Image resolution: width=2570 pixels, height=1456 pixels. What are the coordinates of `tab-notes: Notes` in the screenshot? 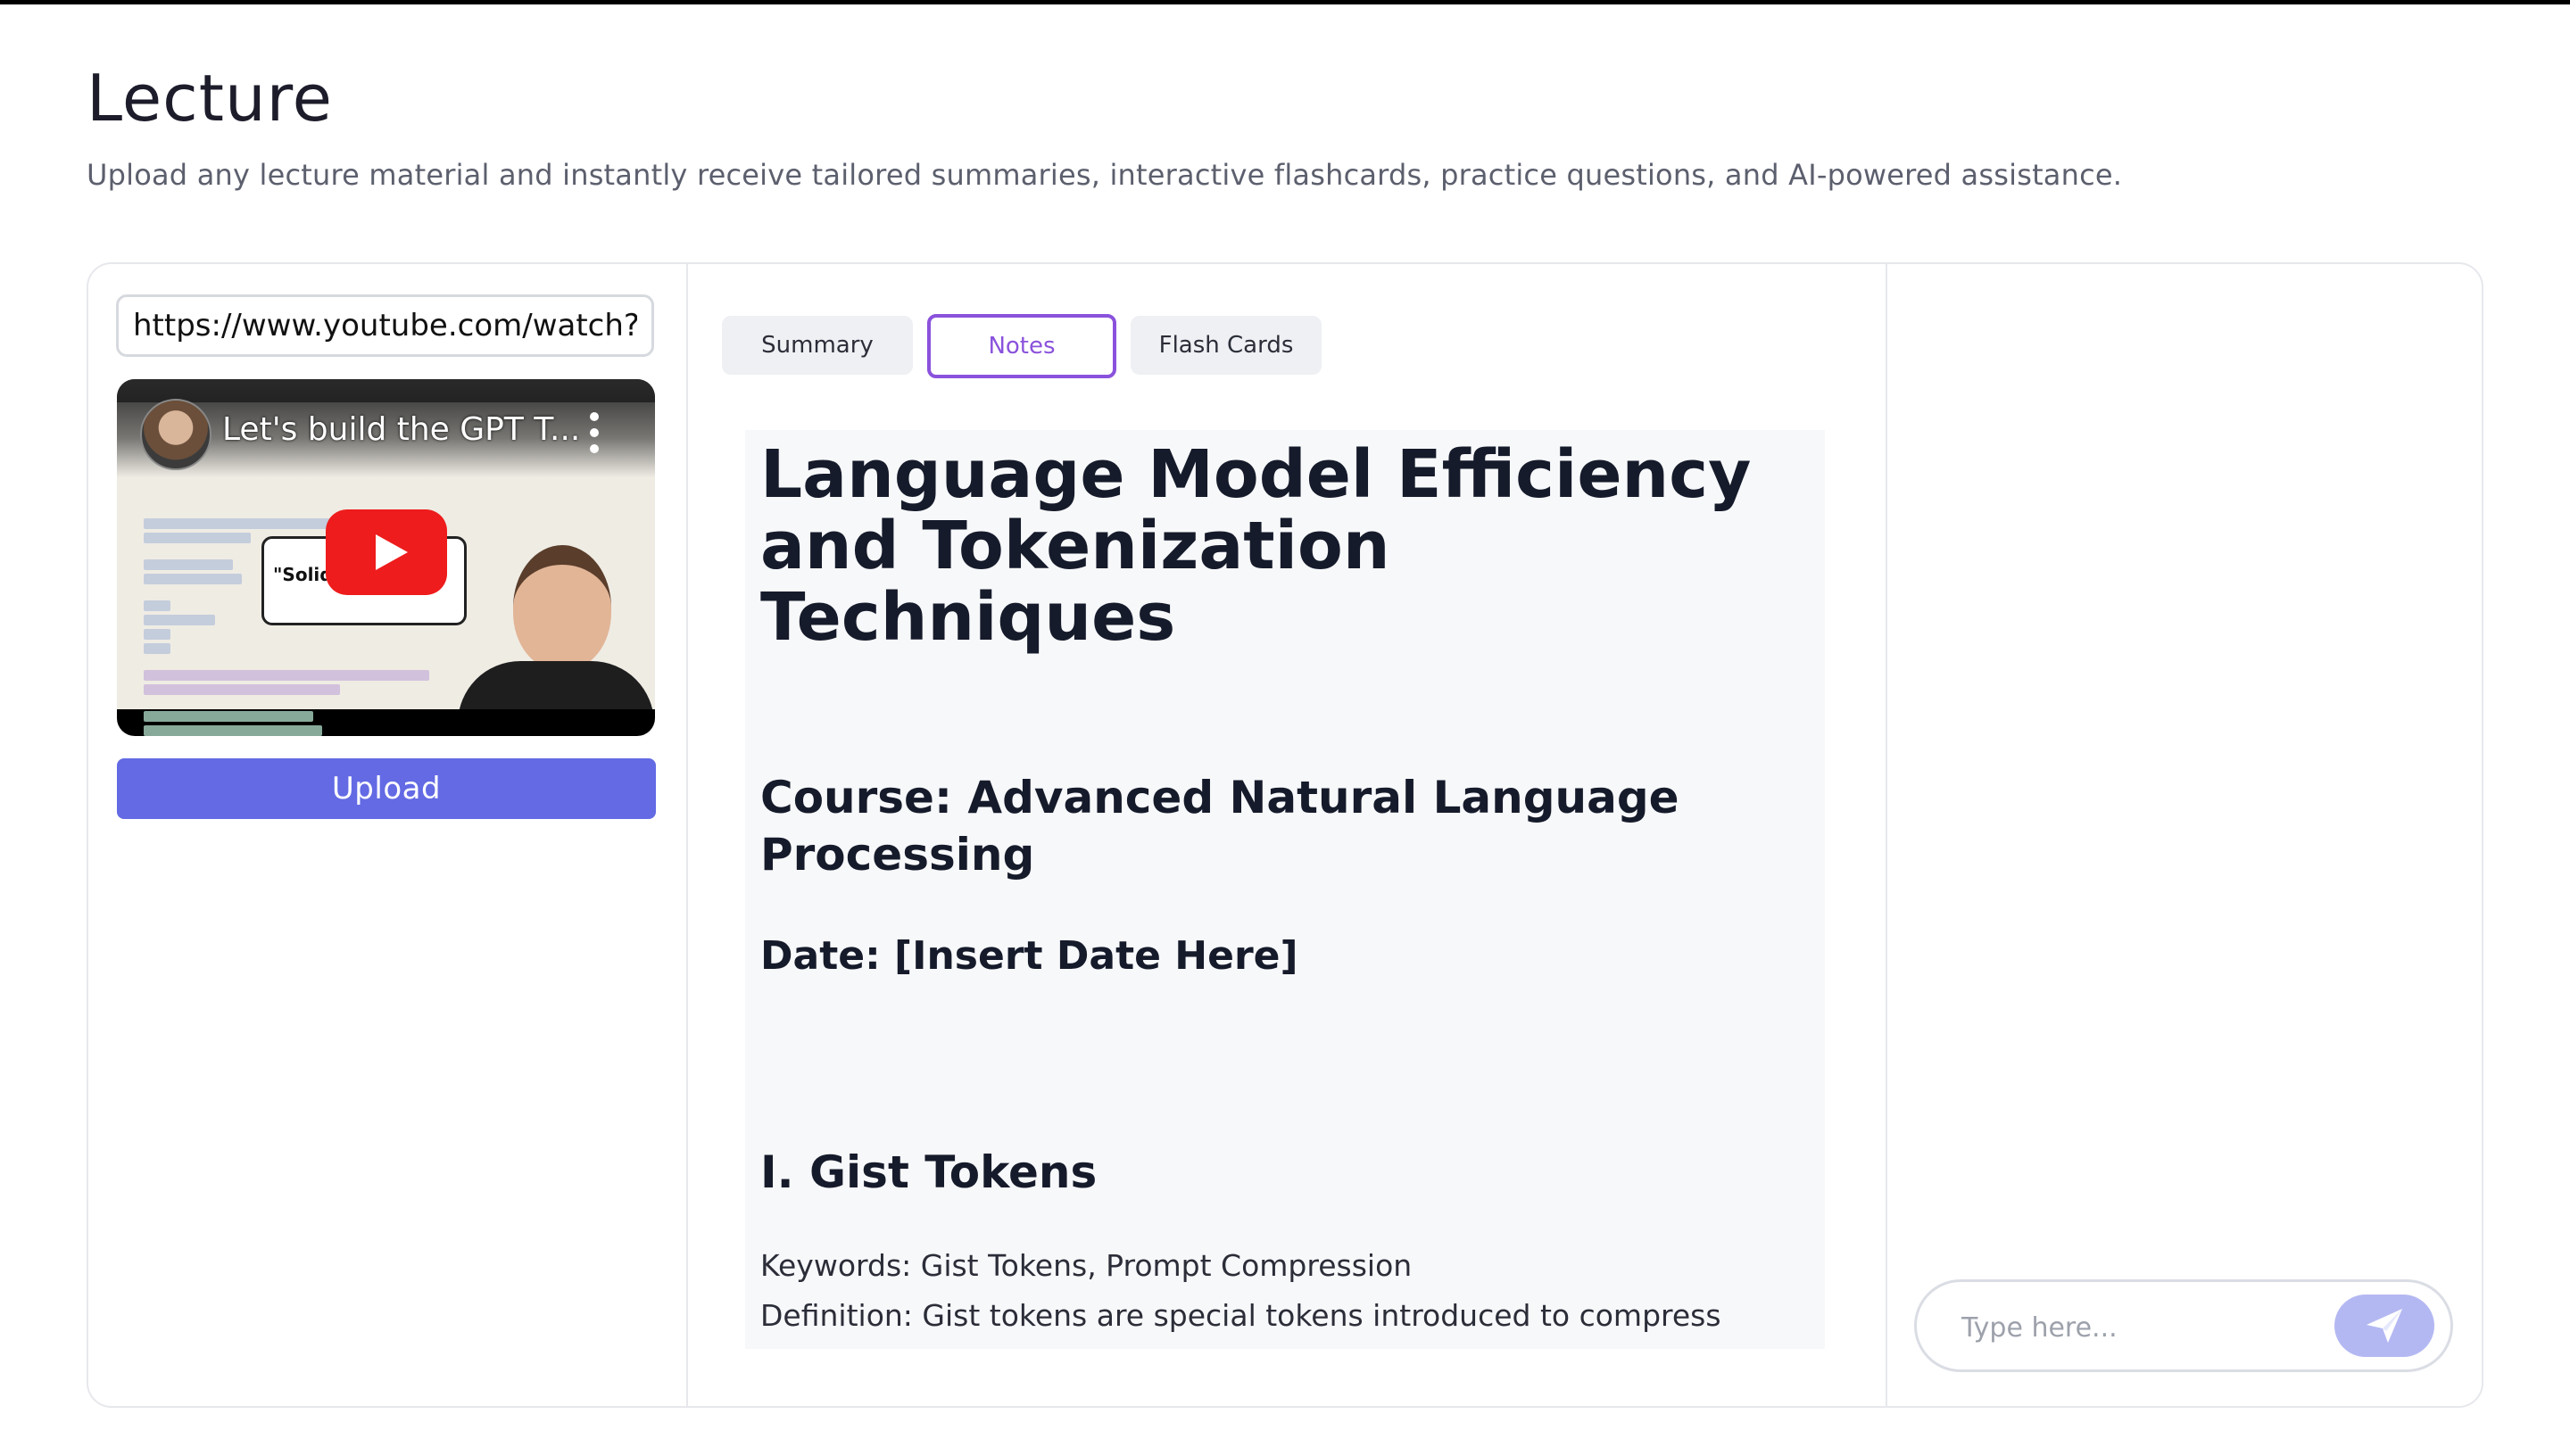 It's located at (1021, 346).